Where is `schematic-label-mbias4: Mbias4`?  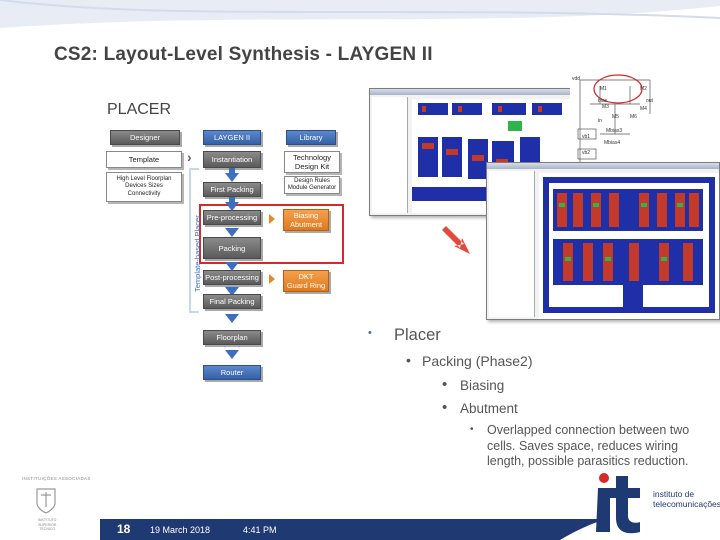 schematic-label-mbias4: Mbias4 is located at coordinates (612, 143).